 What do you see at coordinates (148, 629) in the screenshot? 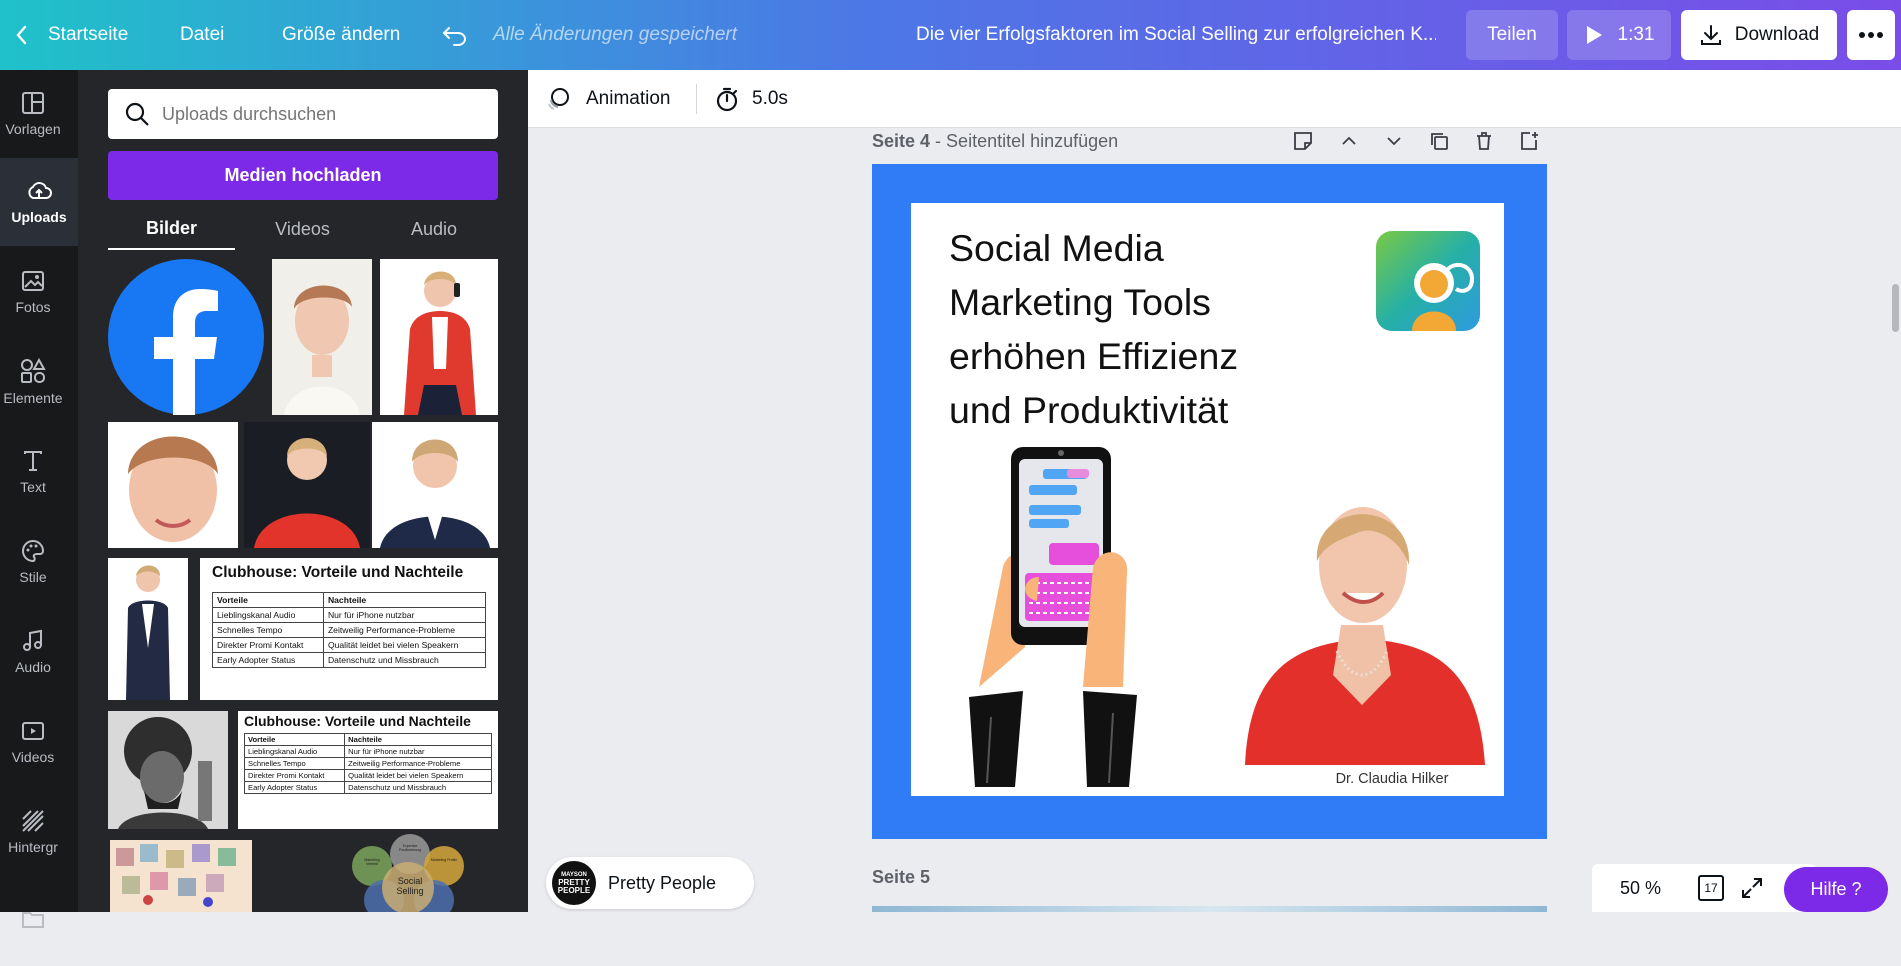
I see `image-thumbnail-woman-standing` at bounding box center [148, 629].